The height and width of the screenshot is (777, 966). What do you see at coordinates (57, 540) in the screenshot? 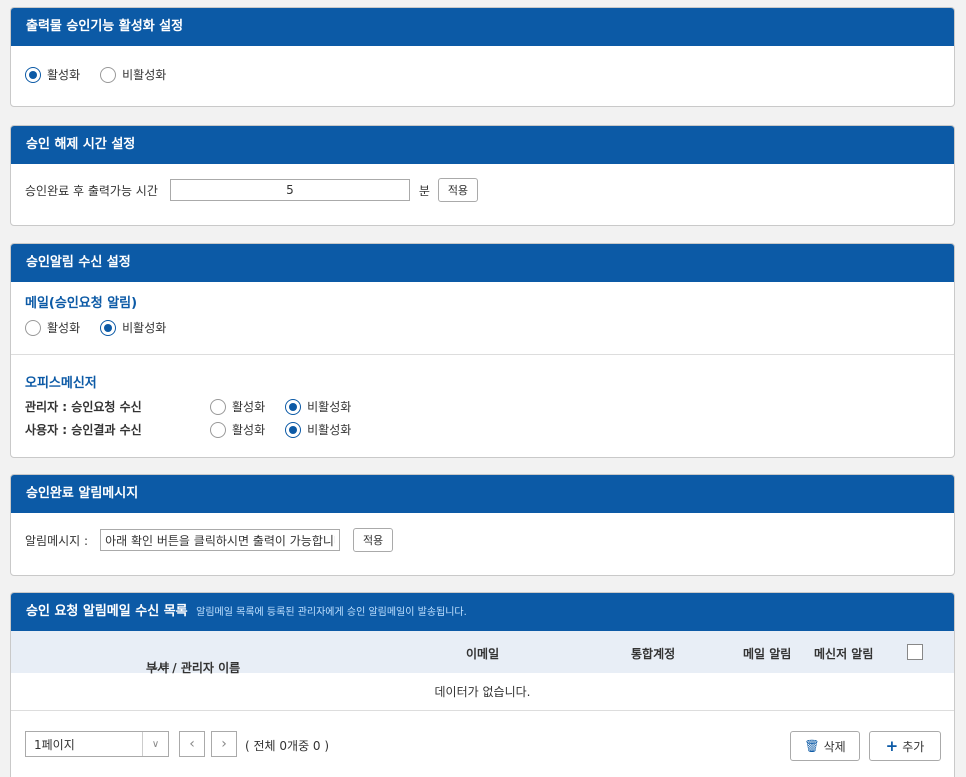
I see `complete-message-label: 알림메시지 :` at bounding box center [57, 540].